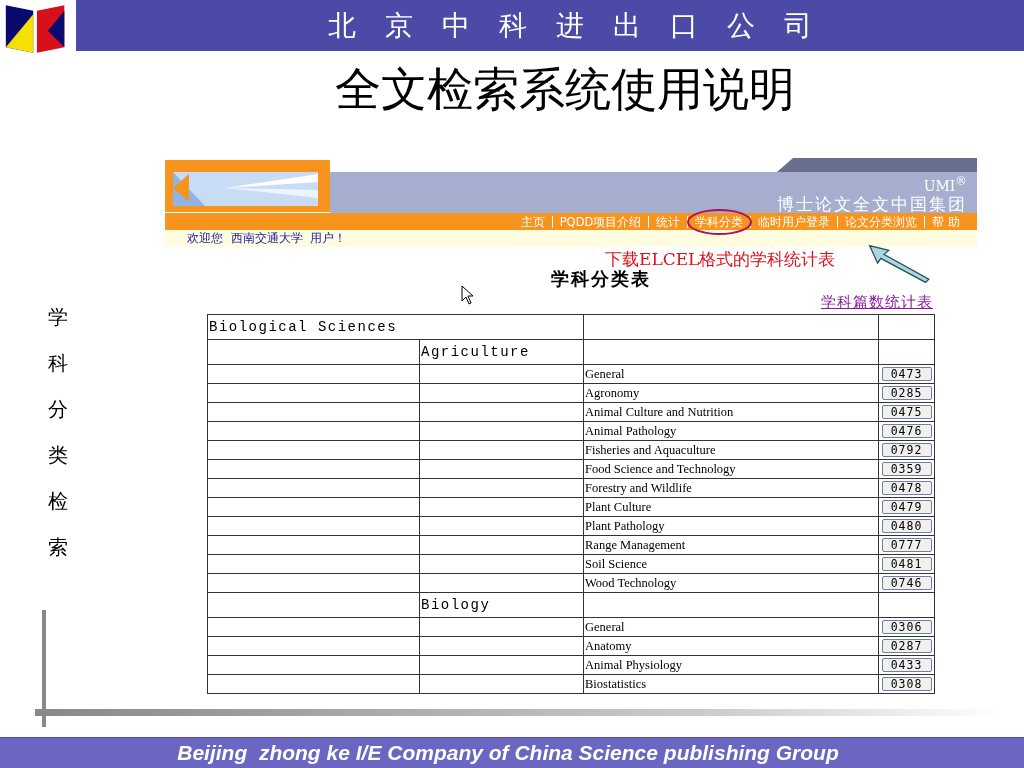 The image size is (1024, 768). Describe the element at coordinates (906, 431) in the screenshot. I see `code-button: 0476` at that location.